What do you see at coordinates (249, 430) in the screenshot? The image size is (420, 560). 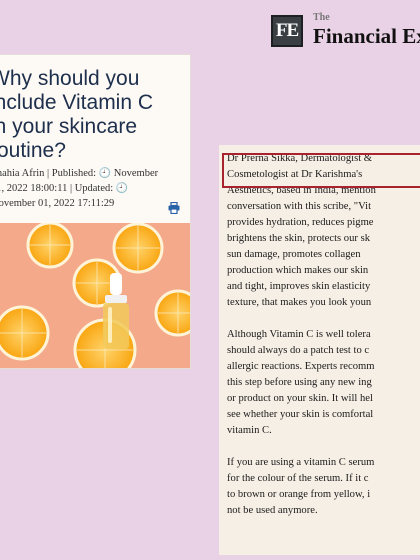 I see `article-line: vitamin C.` at bounding box center [249, 430].